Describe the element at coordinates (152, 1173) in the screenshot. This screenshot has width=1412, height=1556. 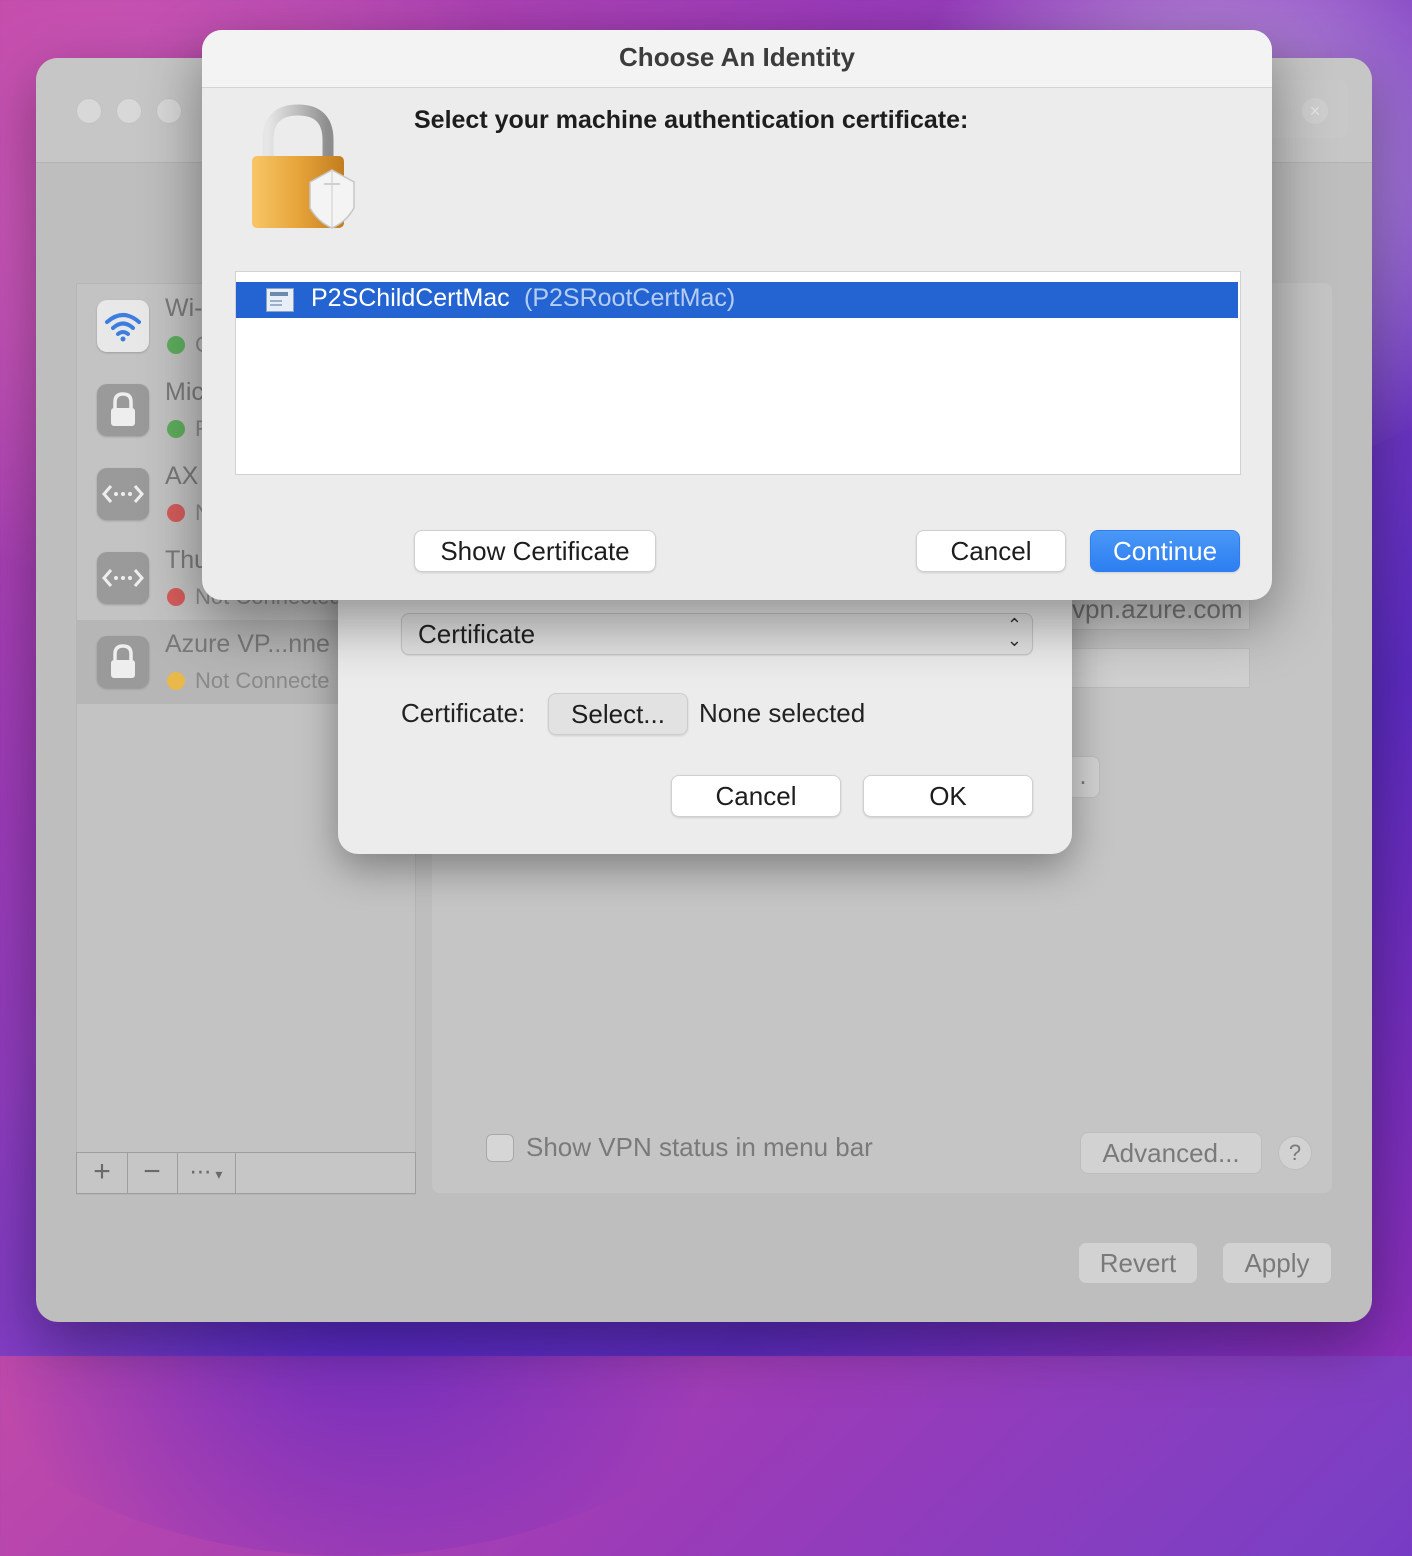
I see `remove-service-button: −` at that location.